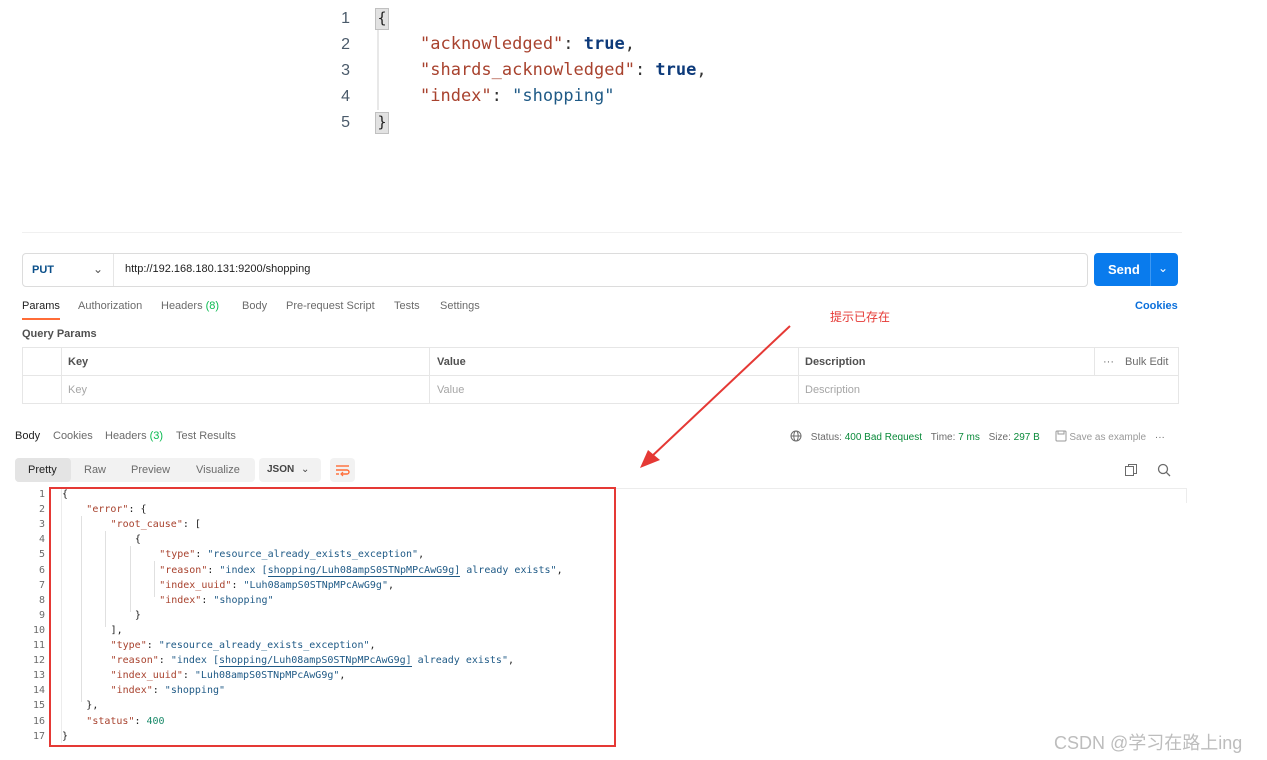 Image resolution: width=1267 pixels, height=760 pixels. I want to click on annotation-label: 提示已存在, so click(860, 317).